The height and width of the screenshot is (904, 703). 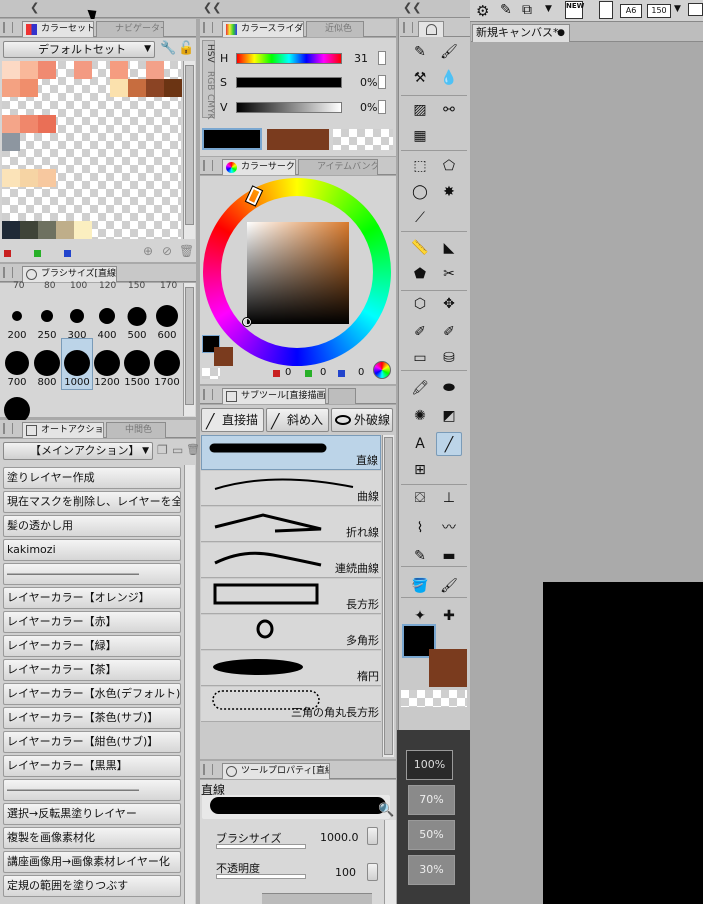 I want to click on magnifier-icon: 🔍, so click(x=386, y=810).